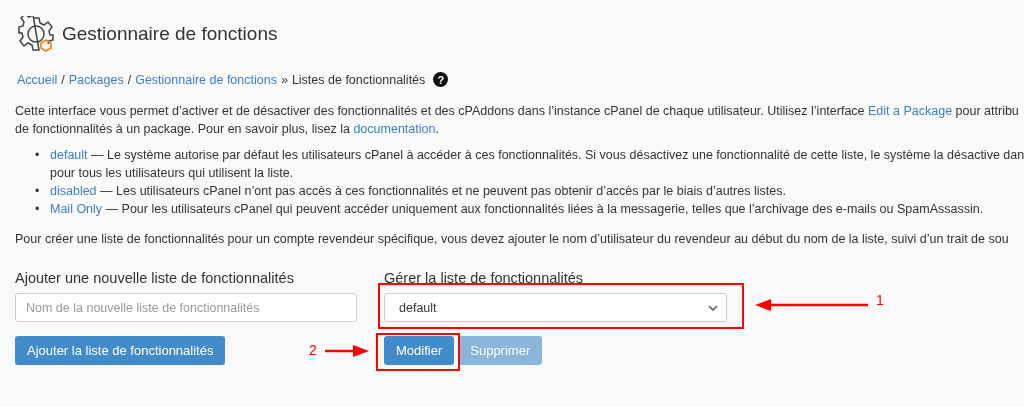 The image size is (1024, 407). What do you see at coordinates (227, 129) in the screenshot?
I see `intro-text: de fonctionnalités à un package. Pour en savoir plus, lisez la documentation.` at bounding box center [227, 129].